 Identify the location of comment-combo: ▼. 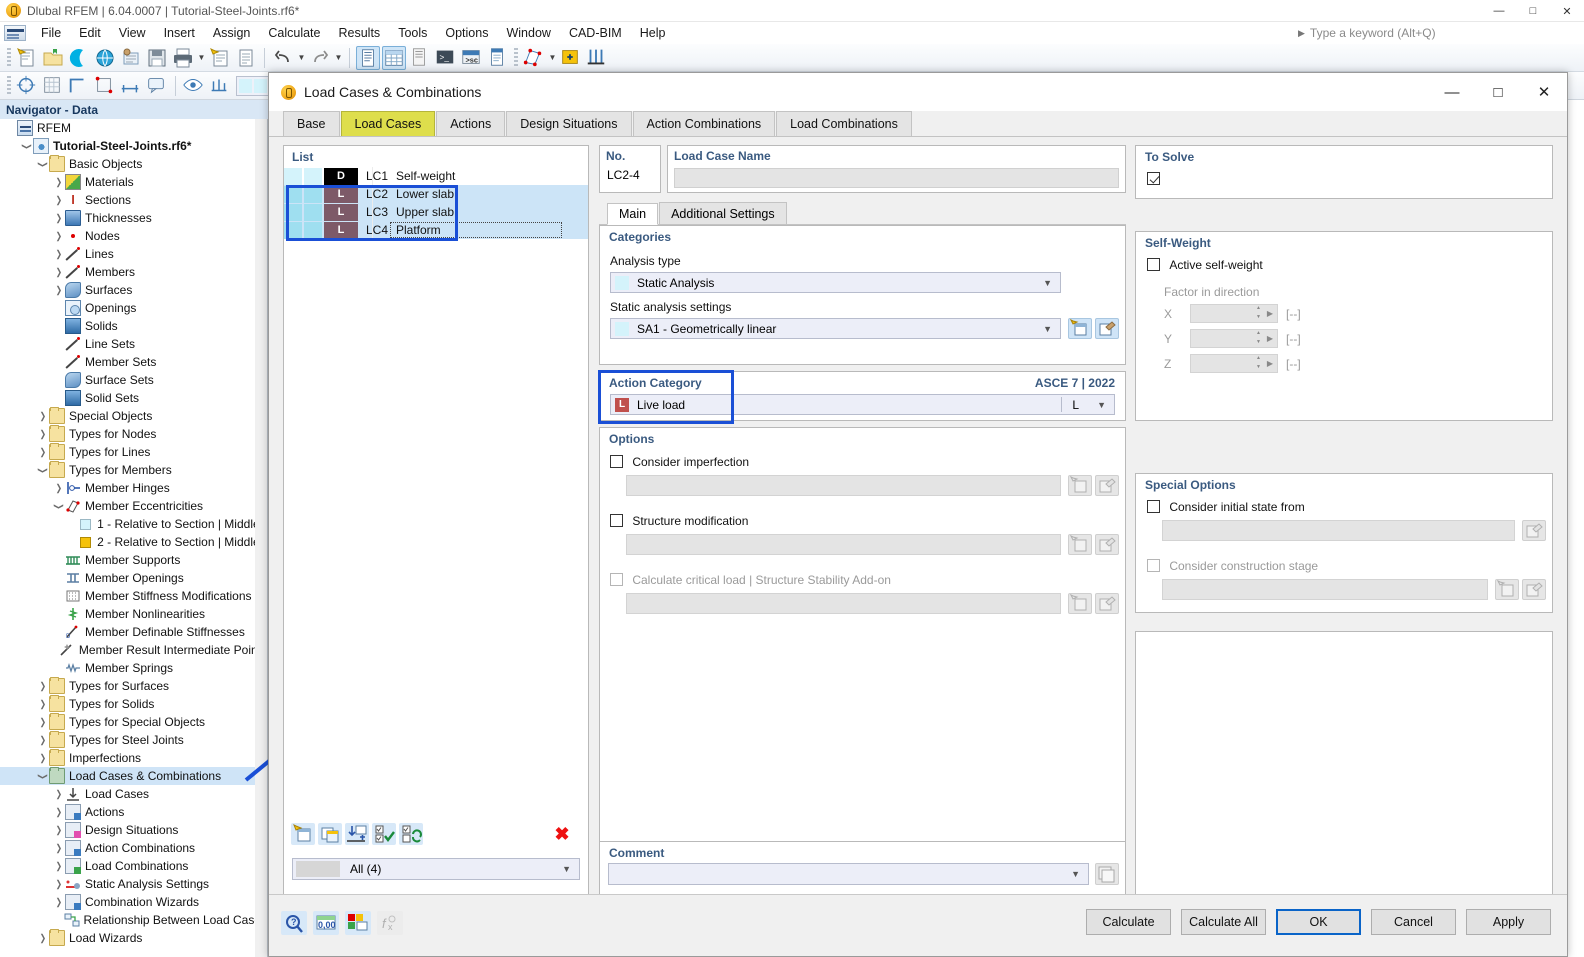
(848, 874).